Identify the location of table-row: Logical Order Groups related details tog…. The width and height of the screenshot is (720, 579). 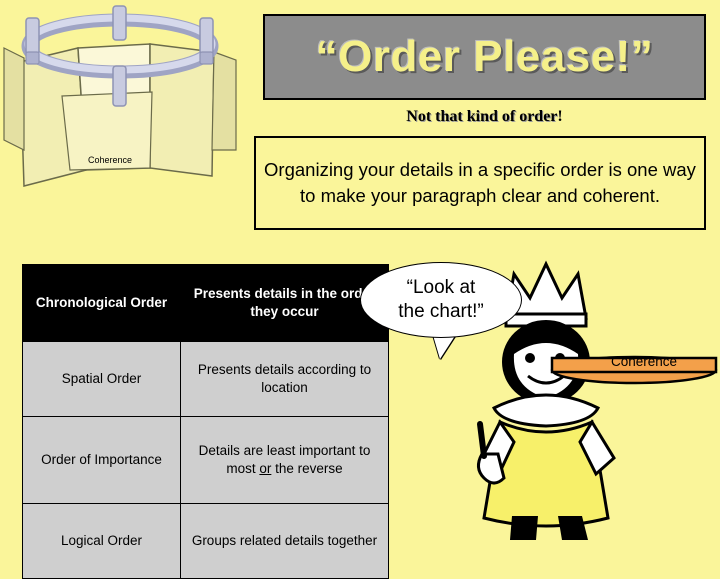
(205, 541).